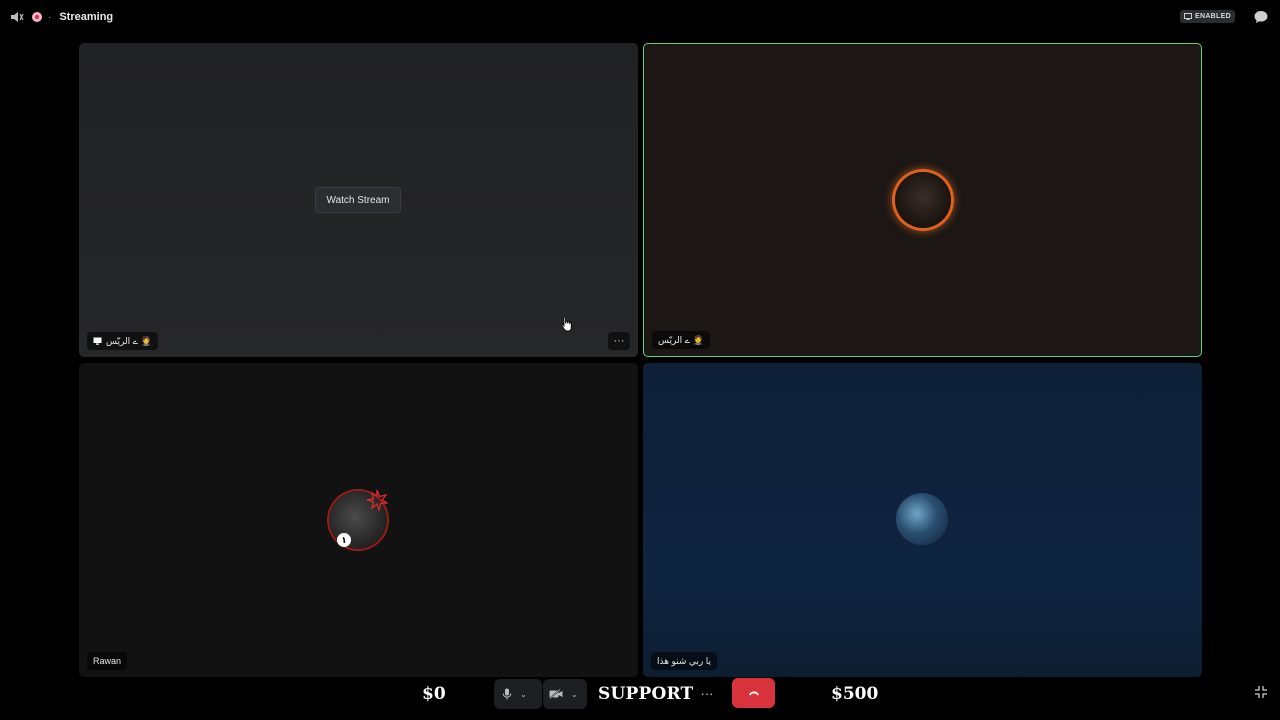 This screenshot has height=720, width=1280. What do you see at coordinates (344, 540) in the screenshot?
I see `avatar-badge: ١` at bounding box center [344, 540].